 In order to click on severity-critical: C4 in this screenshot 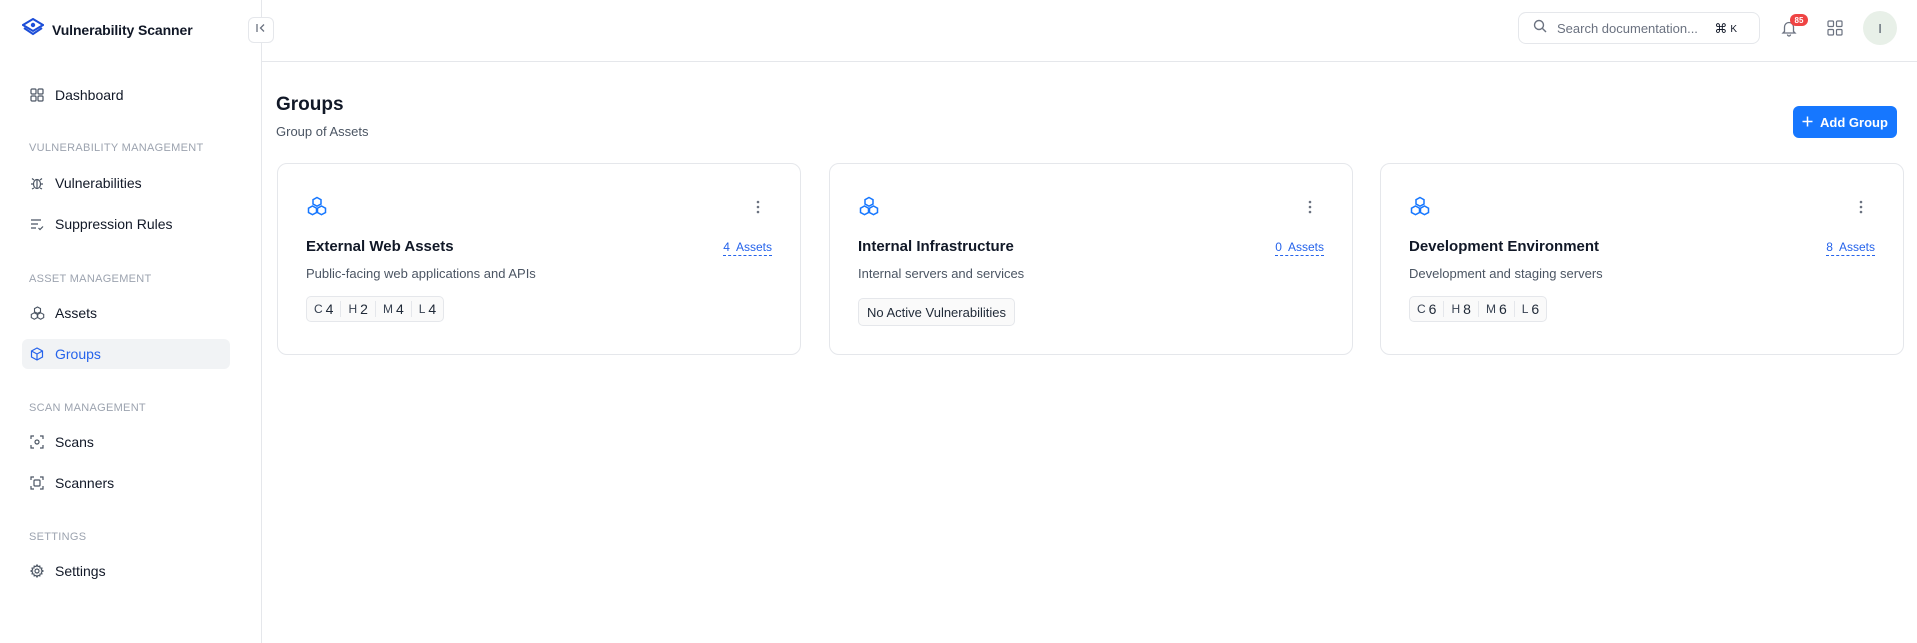, I will do `click(324, 309)`.